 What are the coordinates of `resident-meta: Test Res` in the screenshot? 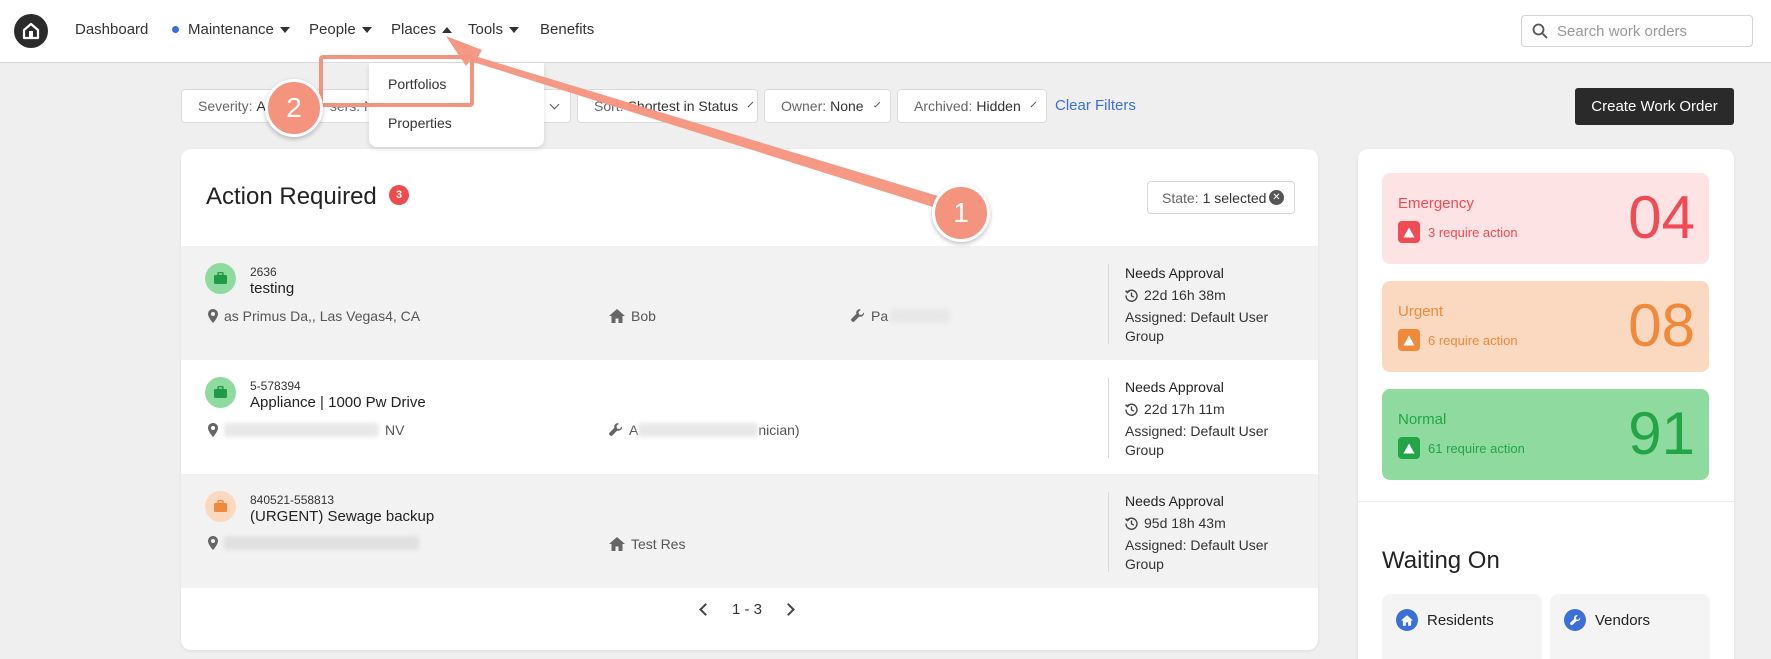 It's located at (647, 544).